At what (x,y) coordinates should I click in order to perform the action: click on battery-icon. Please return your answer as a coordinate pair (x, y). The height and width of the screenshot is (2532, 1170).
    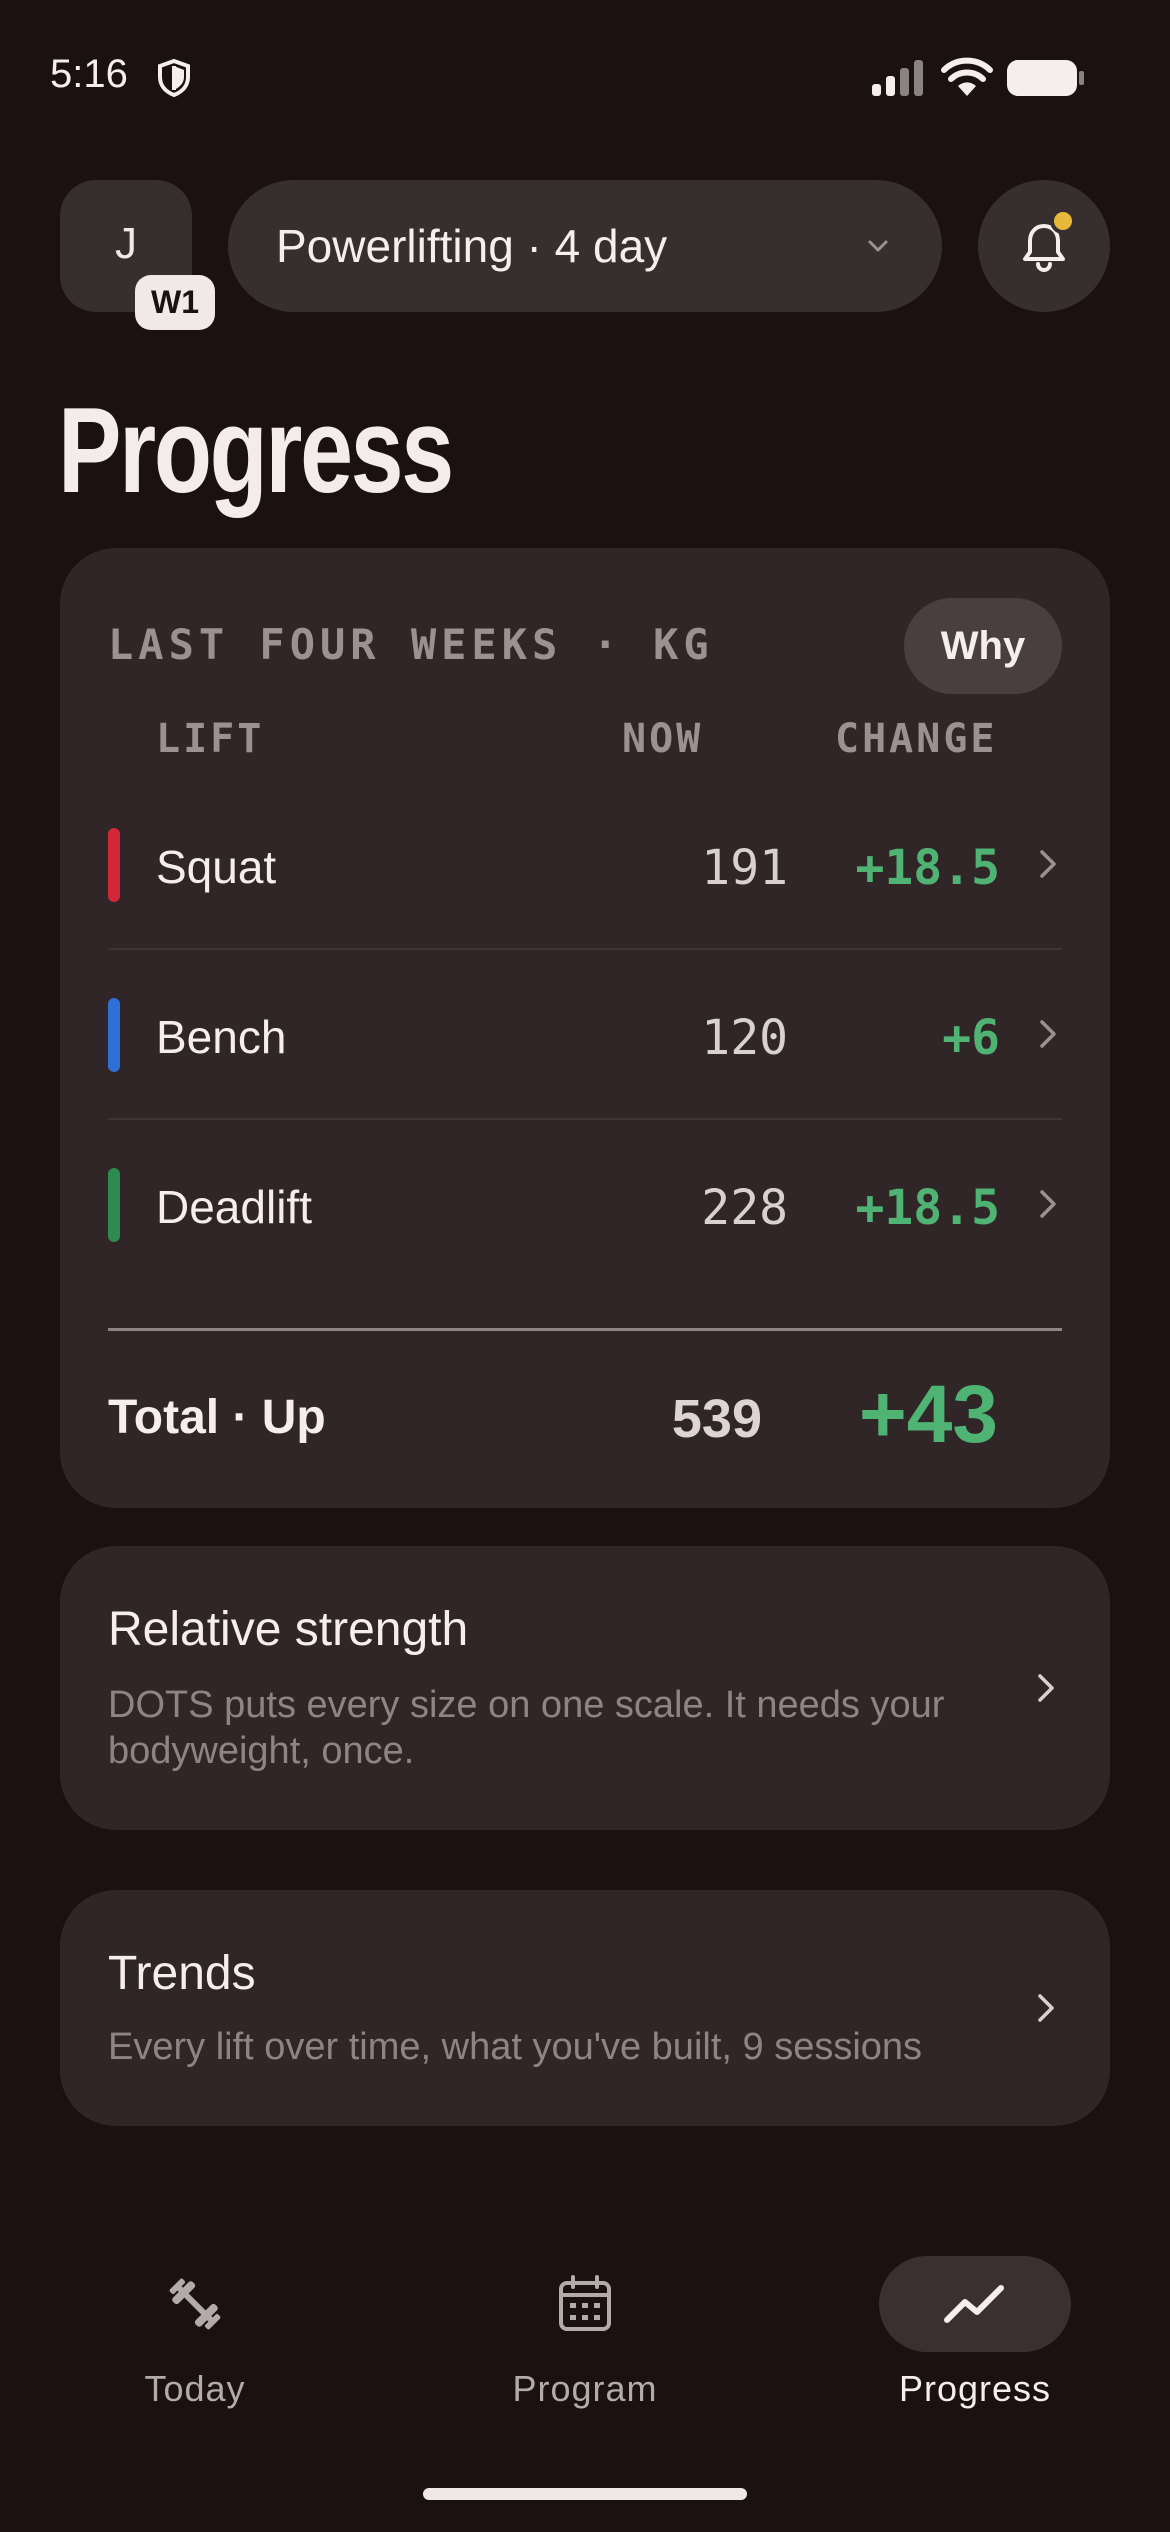
    Looking at the image, I should click on (1045, 78).